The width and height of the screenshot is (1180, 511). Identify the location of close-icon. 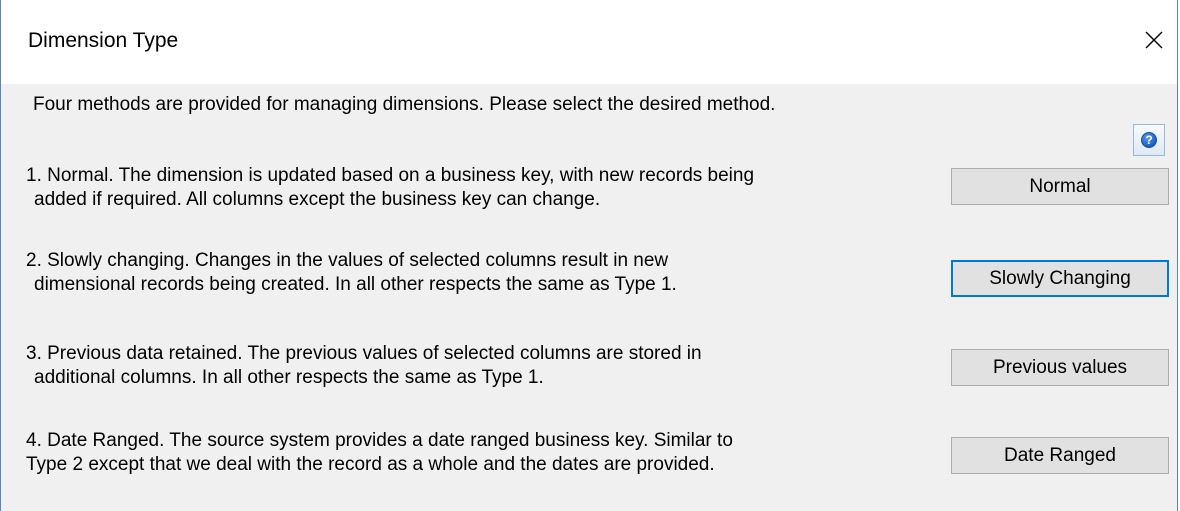
(1154, 40).